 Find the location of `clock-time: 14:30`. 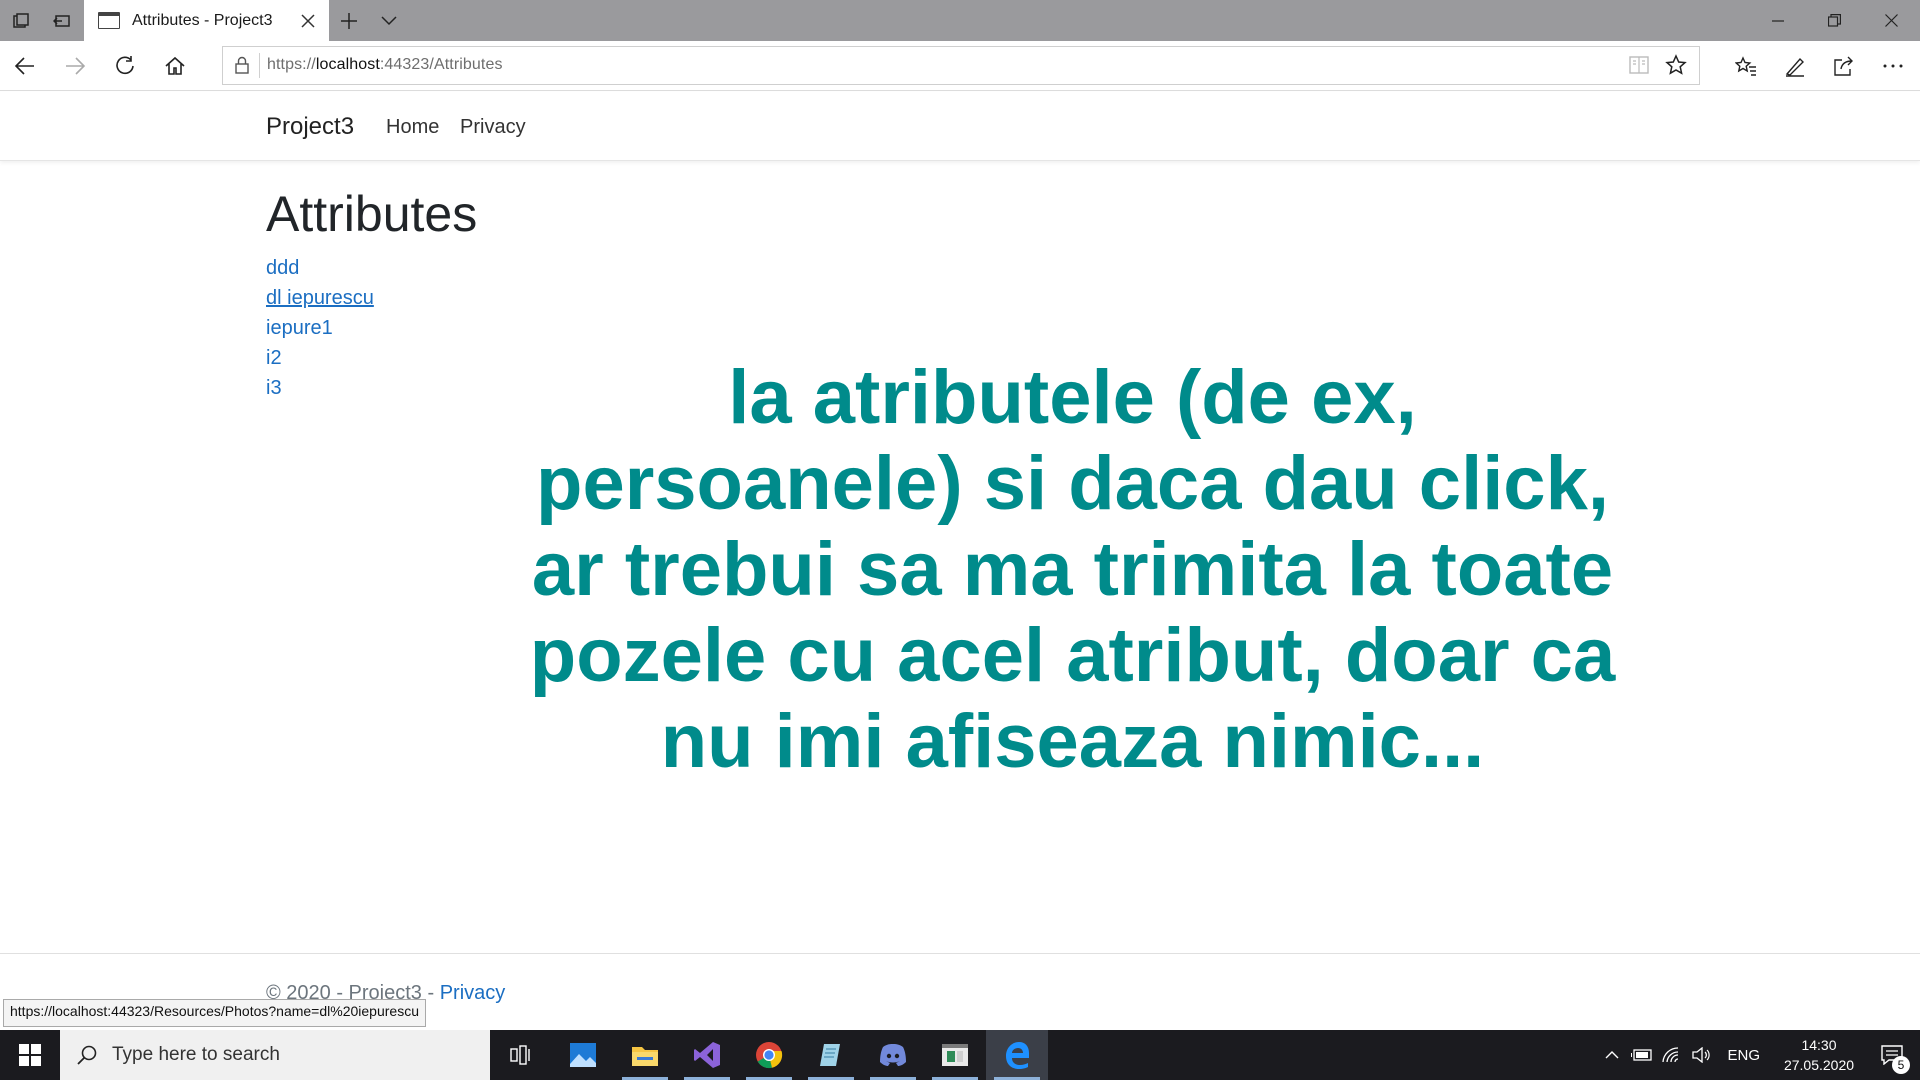

clock-time: 14:30 is located at coordinates (1819, 1045).